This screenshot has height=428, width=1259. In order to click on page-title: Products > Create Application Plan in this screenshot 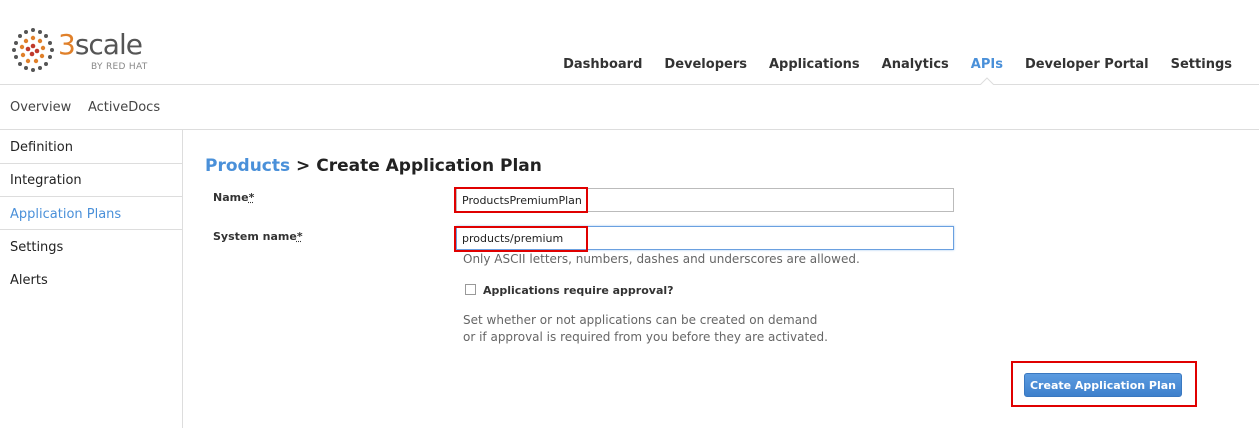, I will do `click(373, 166)`.